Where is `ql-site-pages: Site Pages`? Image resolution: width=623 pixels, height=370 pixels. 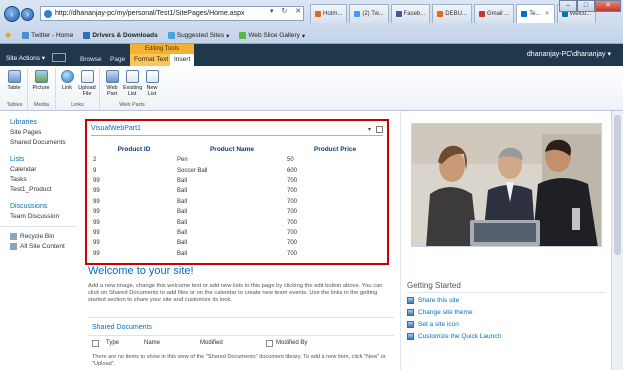
ql-site-pages: Site Pages is located at coordinates (46, 132).